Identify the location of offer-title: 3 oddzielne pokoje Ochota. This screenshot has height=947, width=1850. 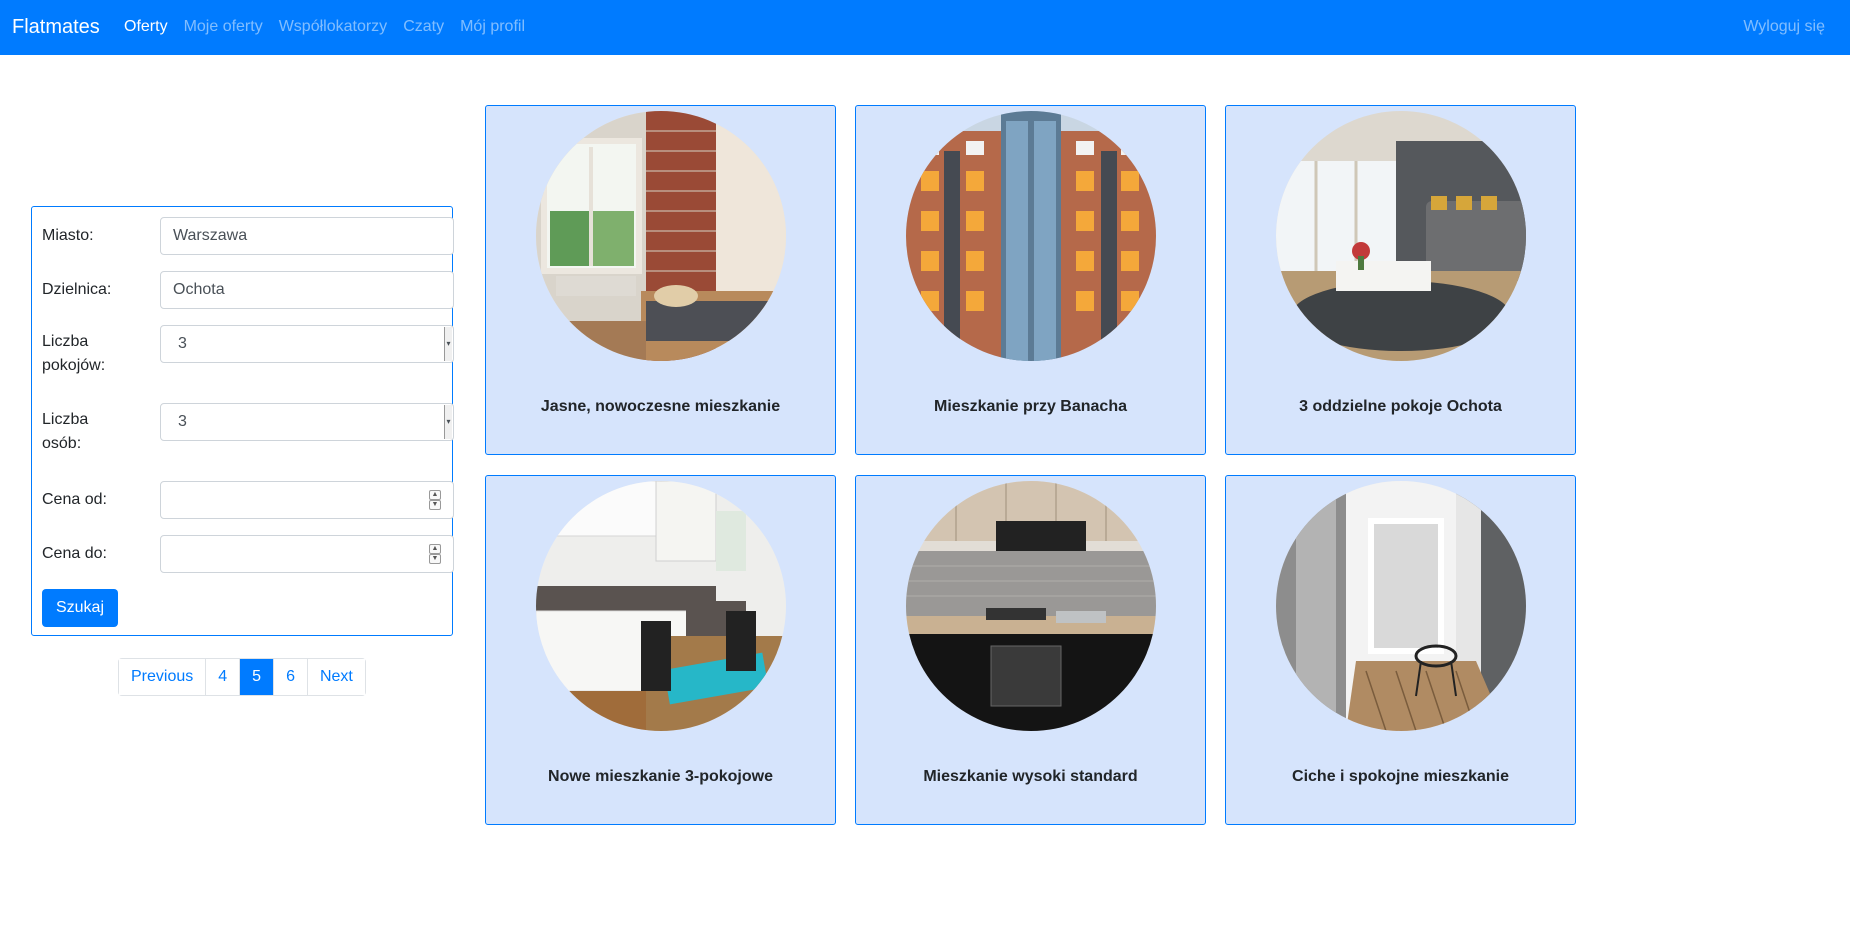
(1400, 407).